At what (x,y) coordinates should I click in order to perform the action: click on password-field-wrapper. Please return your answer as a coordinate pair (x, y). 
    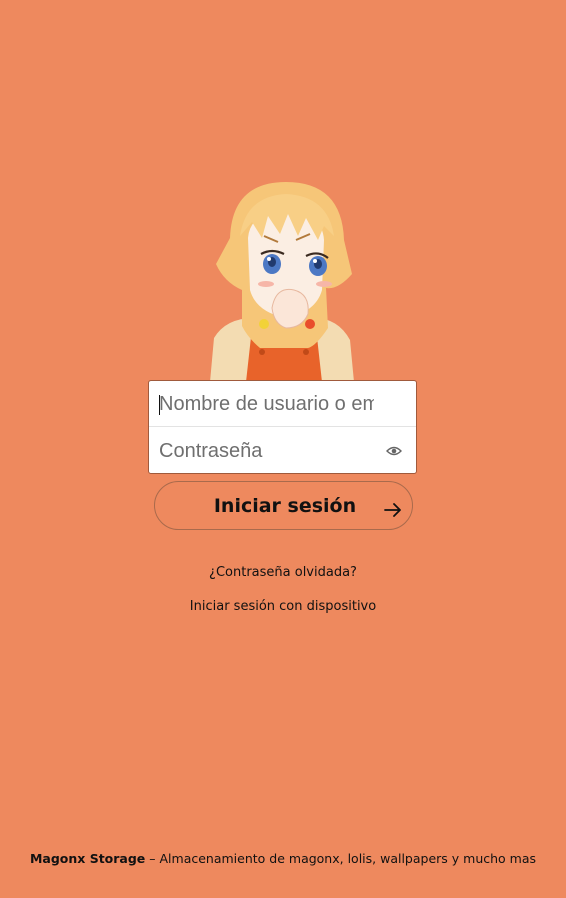
    Looking at the image, I should click on (282, 451).